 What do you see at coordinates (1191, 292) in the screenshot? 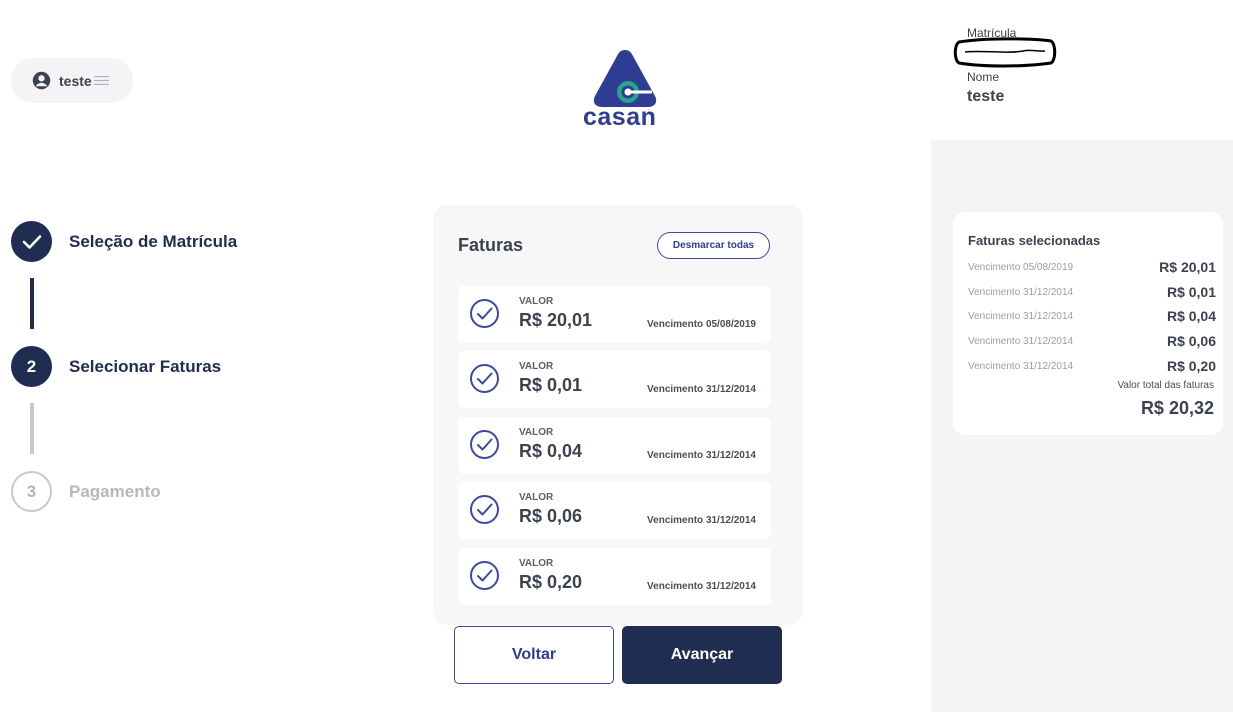
I see `summary-amount: R$ 0,01` at bounding box center [1191, 292].